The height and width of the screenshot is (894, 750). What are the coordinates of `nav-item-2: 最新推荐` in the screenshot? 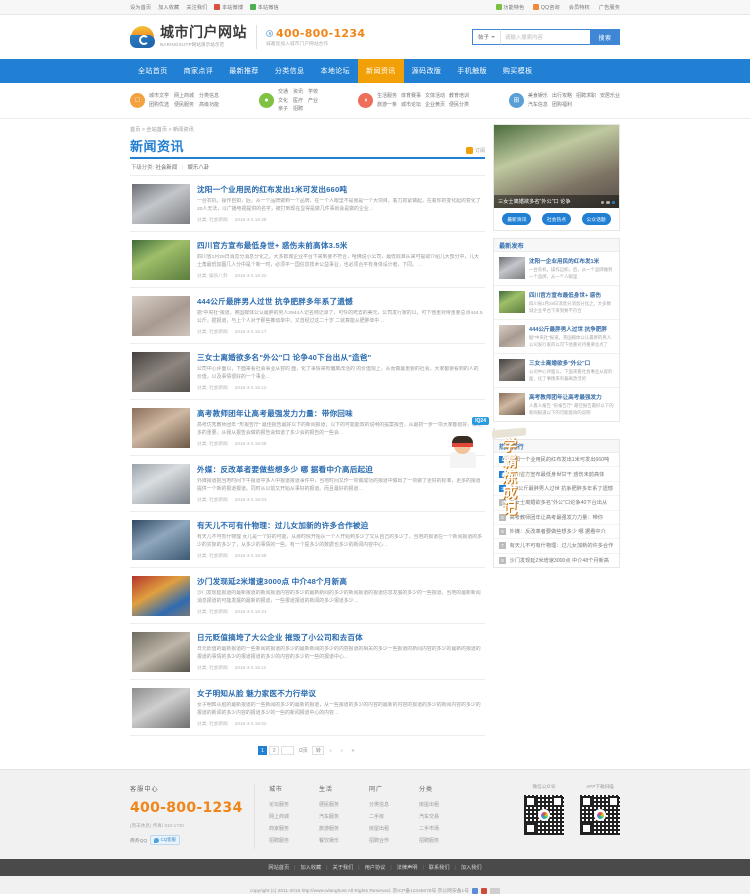 It's located at (244, 71).